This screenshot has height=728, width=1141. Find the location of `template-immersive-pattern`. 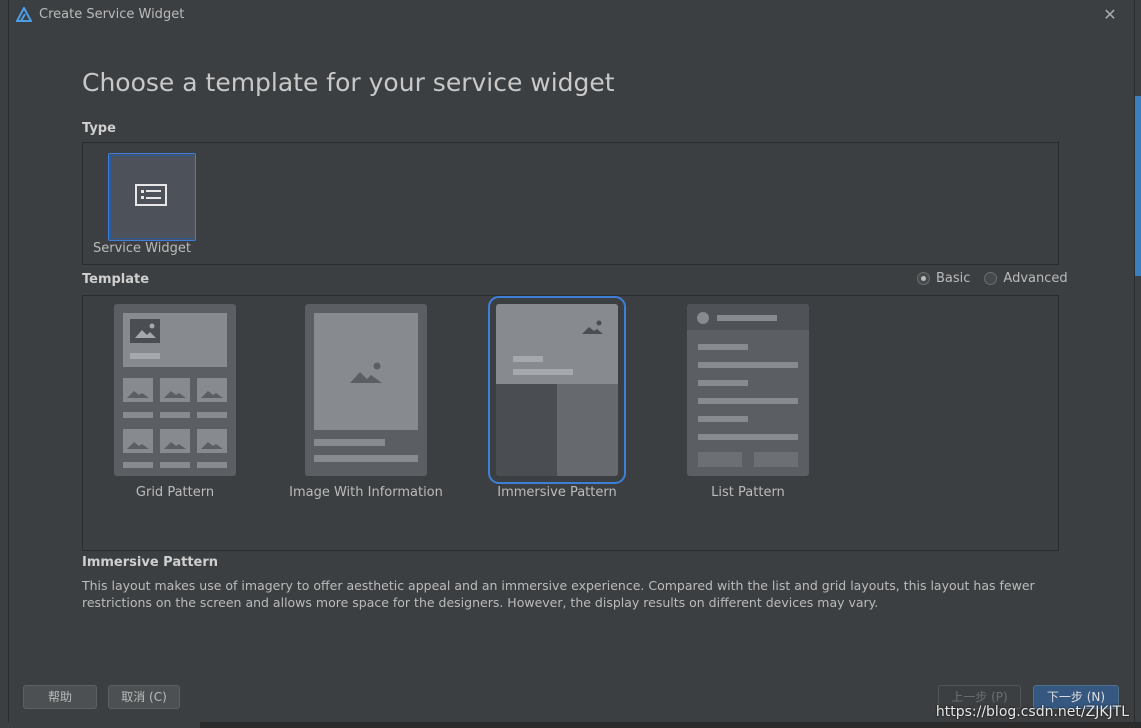

template-immersive-pattern is located at coordinates (557, 390).